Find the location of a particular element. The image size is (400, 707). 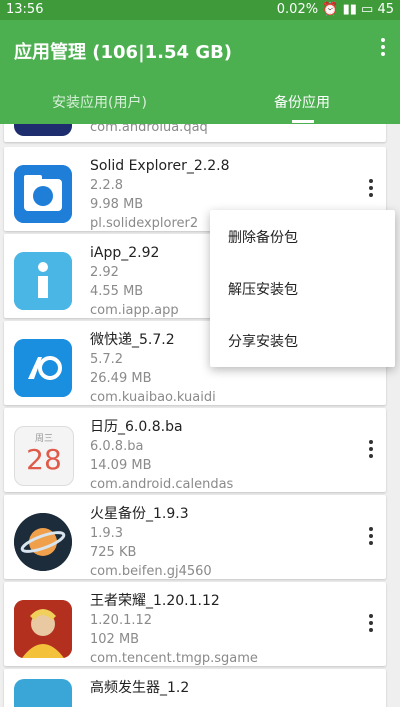

tab-indicator is located at coordinates (303, 121).